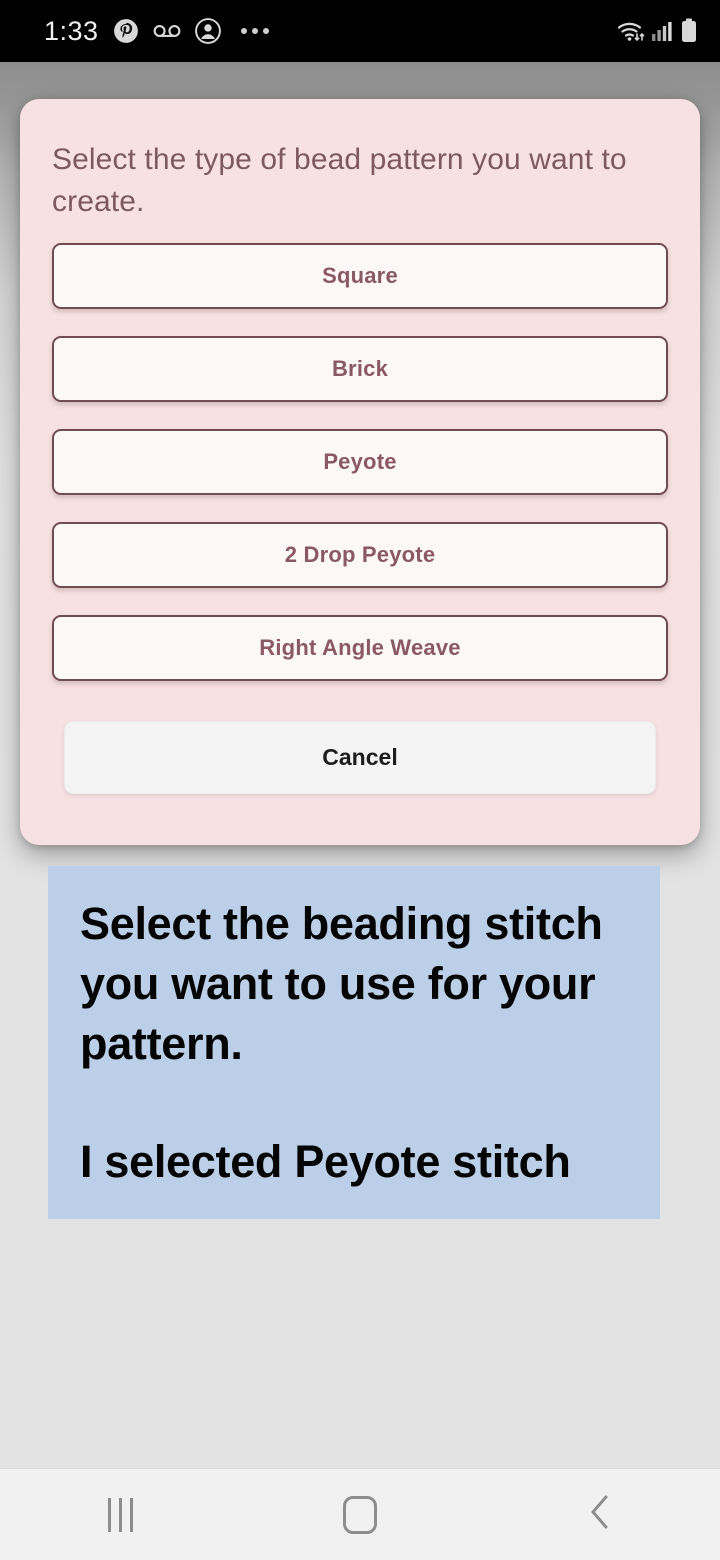  What do you see at coordinates (689, 31) in the screenshot?
I see `battery-icon` at bounding box center [689, 31].